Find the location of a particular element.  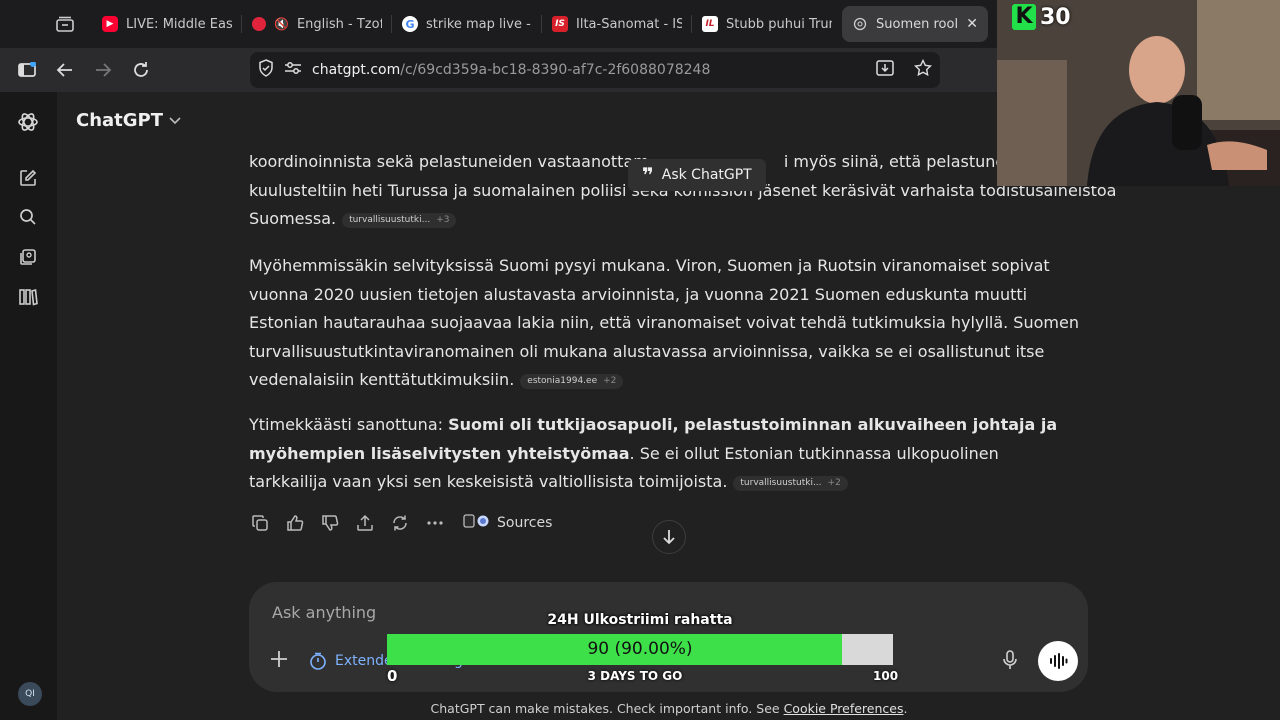

url-path: /c/69cd359a-bc18-8390-af7c-2f6088078248 is located at coordinates (555, 70).